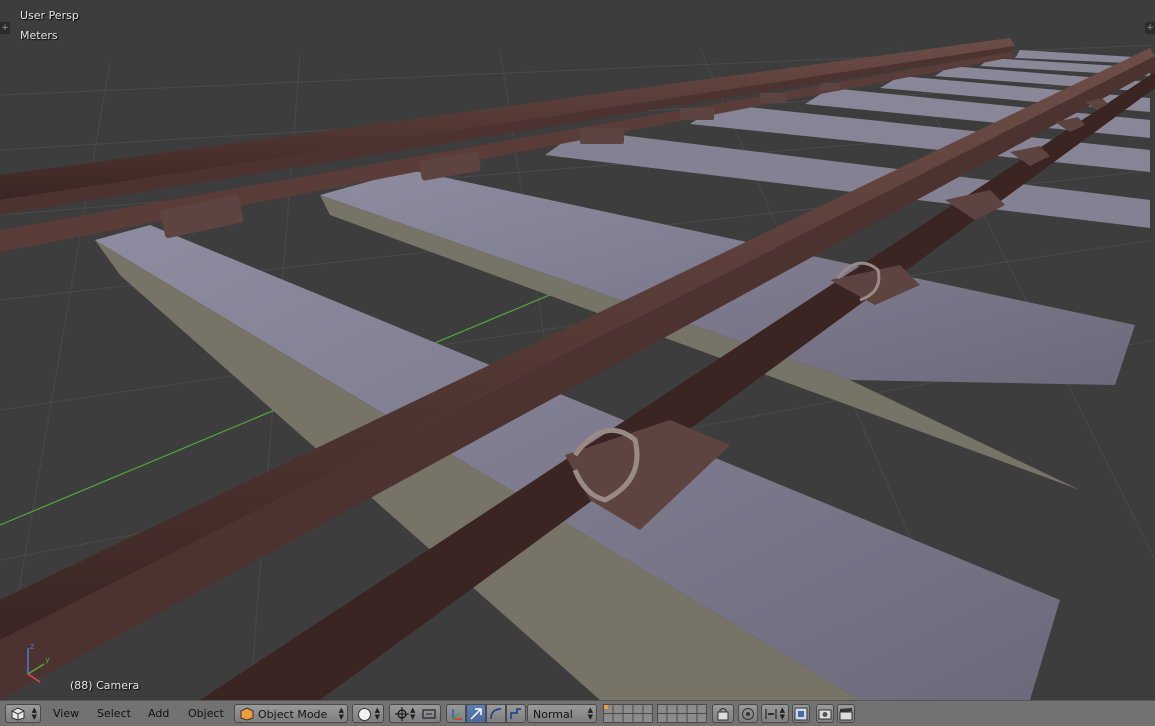 This screenshot has height=726, width=1155. Describe the element at coordinates (364, 714) in the screenshot. I see `solid-sphere-icon` at that location.